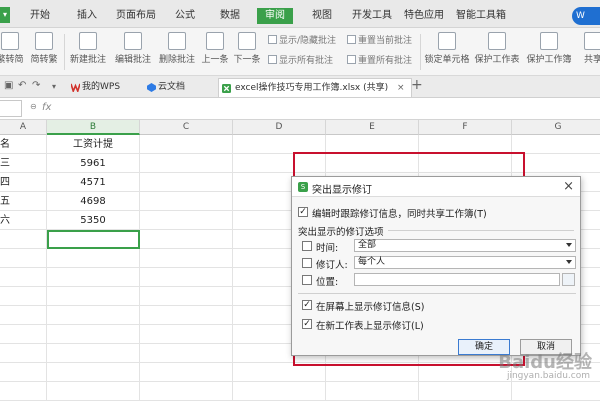 This screenshot has height=401, width=600. I want to click on menu-tab-home: 开始, so click(40, 16).